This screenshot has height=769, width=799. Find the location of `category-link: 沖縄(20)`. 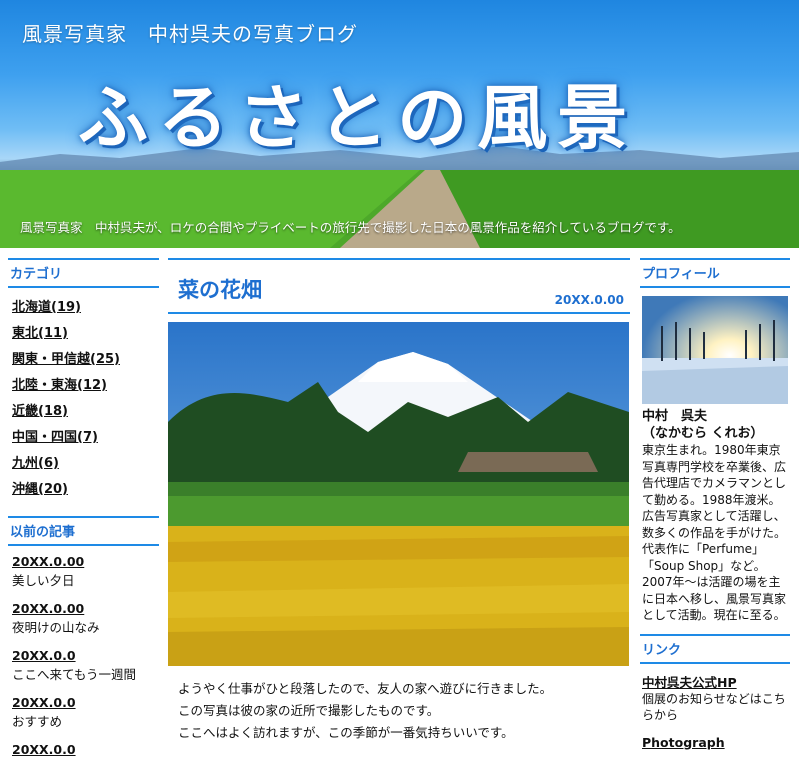

category-link: 沖縄(20) is located at coordinates (40, 489).